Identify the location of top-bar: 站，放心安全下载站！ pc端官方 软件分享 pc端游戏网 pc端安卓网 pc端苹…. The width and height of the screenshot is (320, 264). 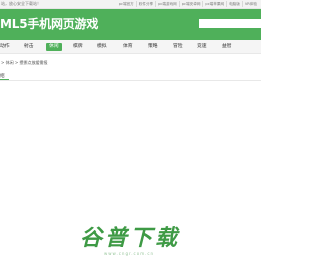
(130, 4).